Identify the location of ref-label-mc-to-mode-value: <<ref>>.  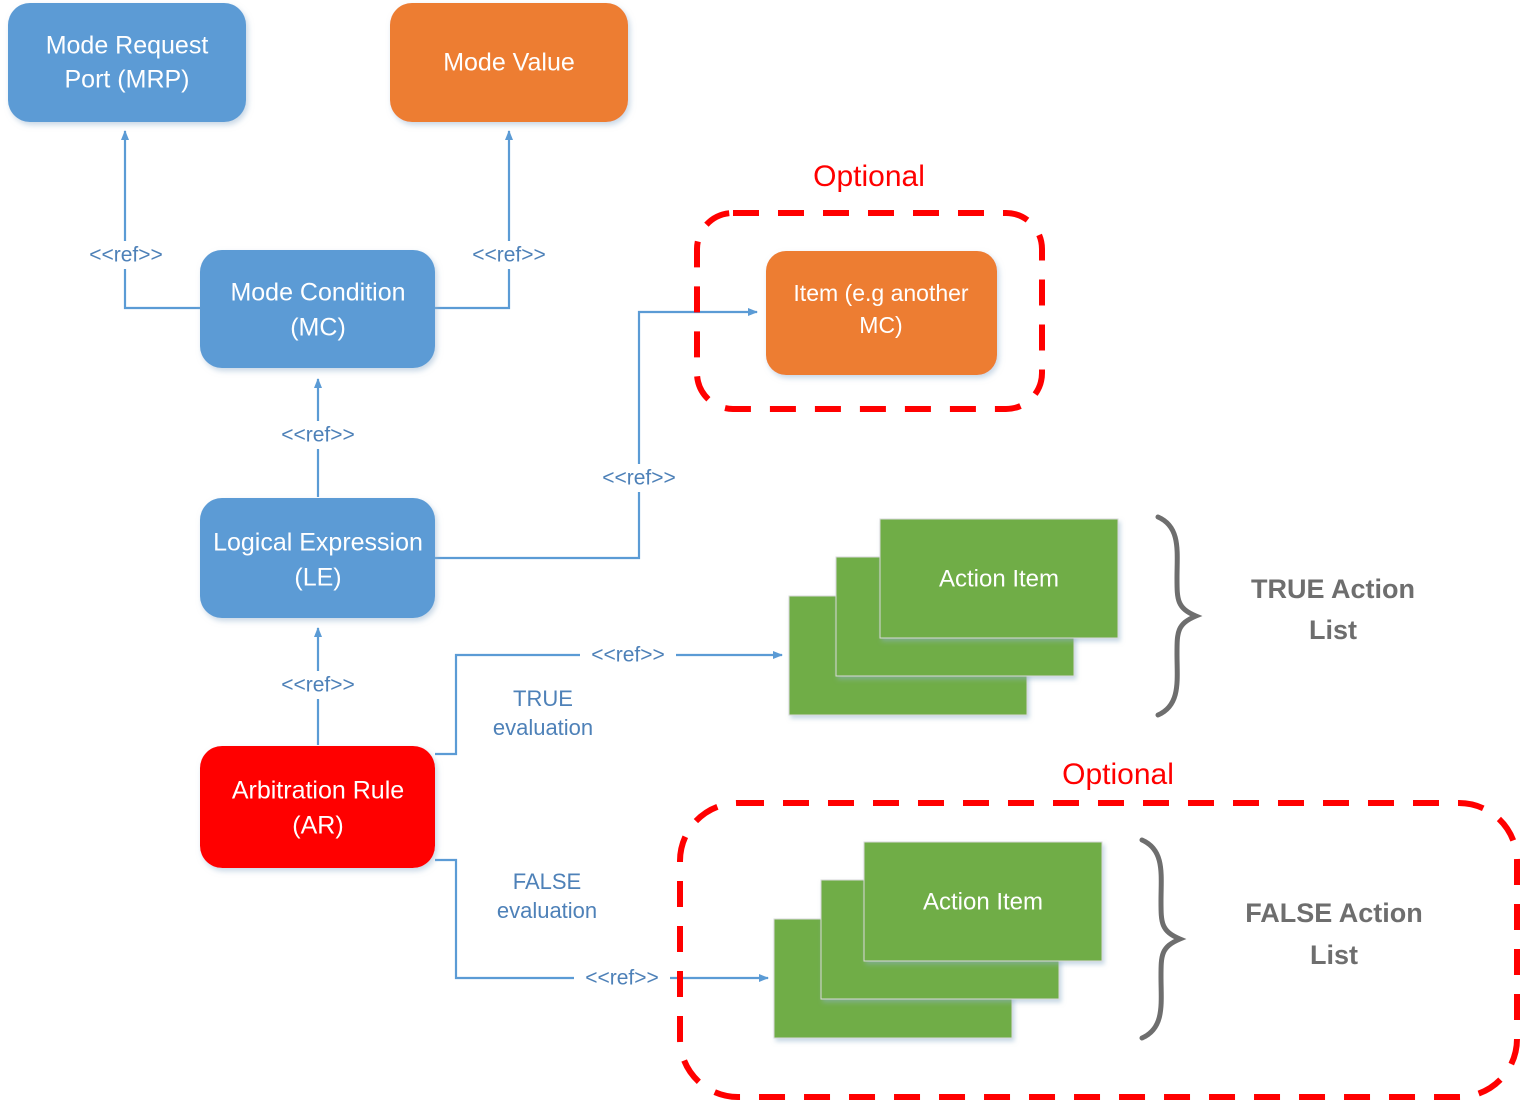
(509, 255).